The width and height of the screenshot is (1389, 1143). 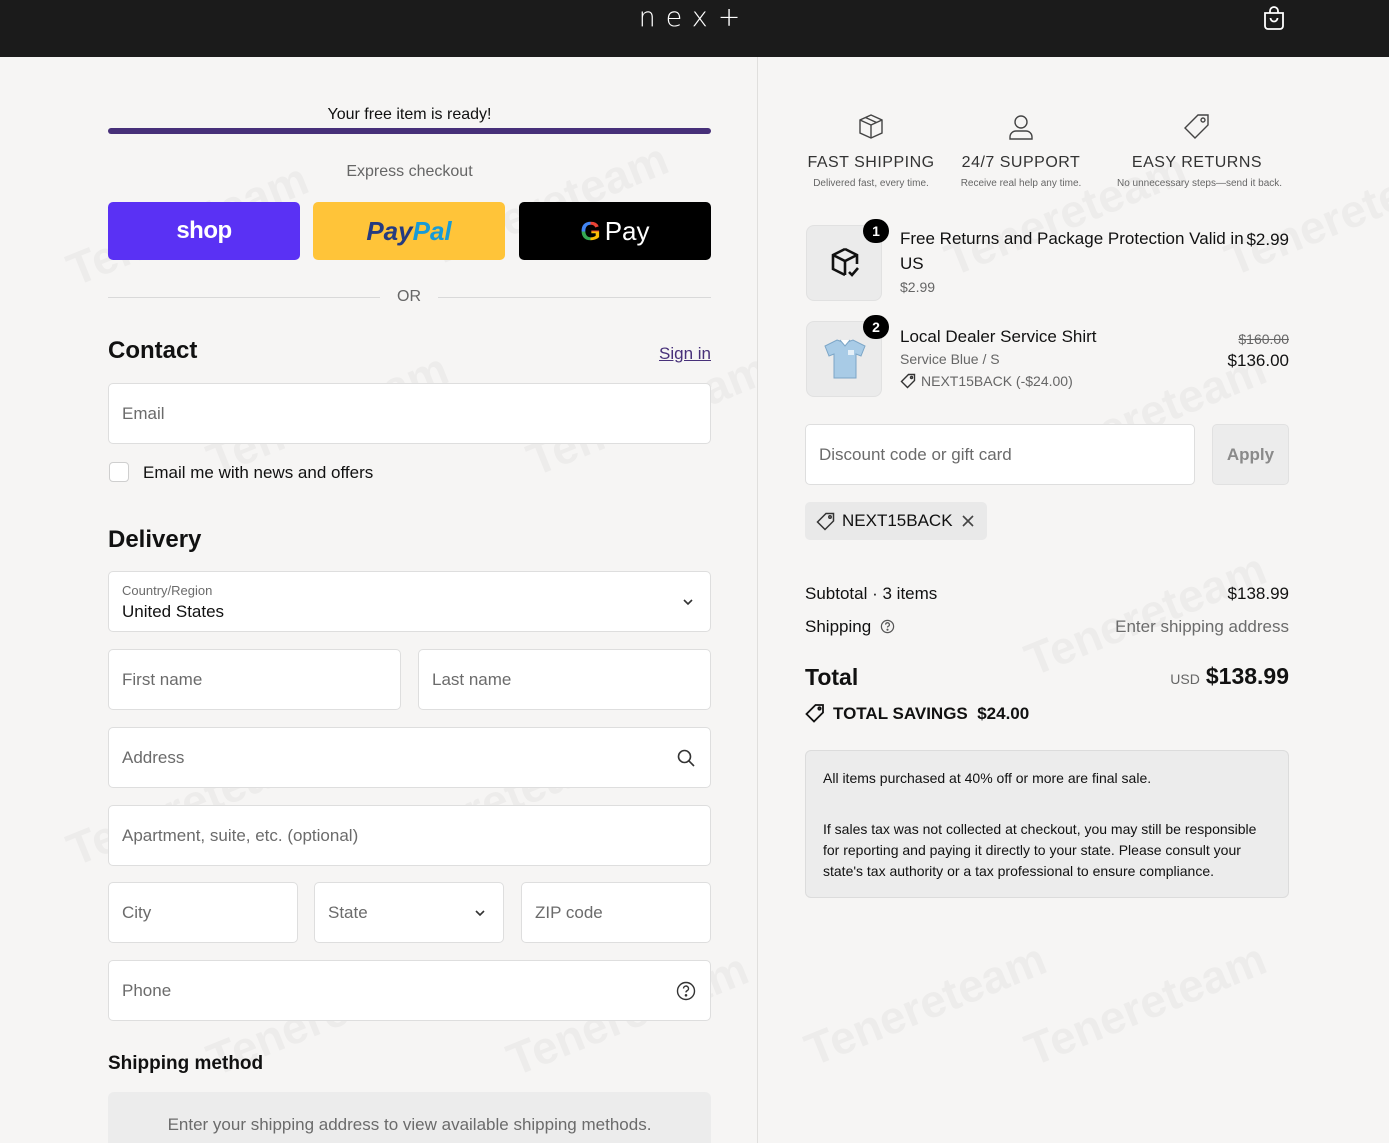 What do you see at coordinates (675, 354) in the screenshot?
I see `sign-in-link: Sign in` at bounding box center [675, 354].